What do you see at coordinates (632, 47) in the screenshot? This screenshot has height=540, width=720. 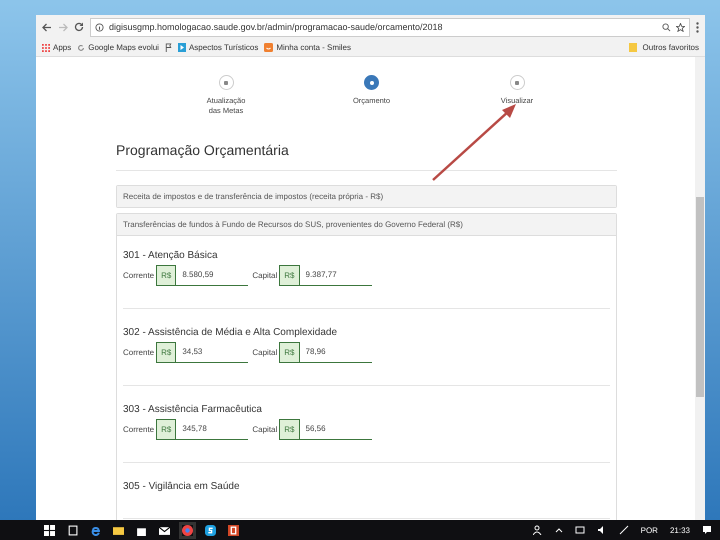 I see `folder-icon` at bounding box center [632, 47].